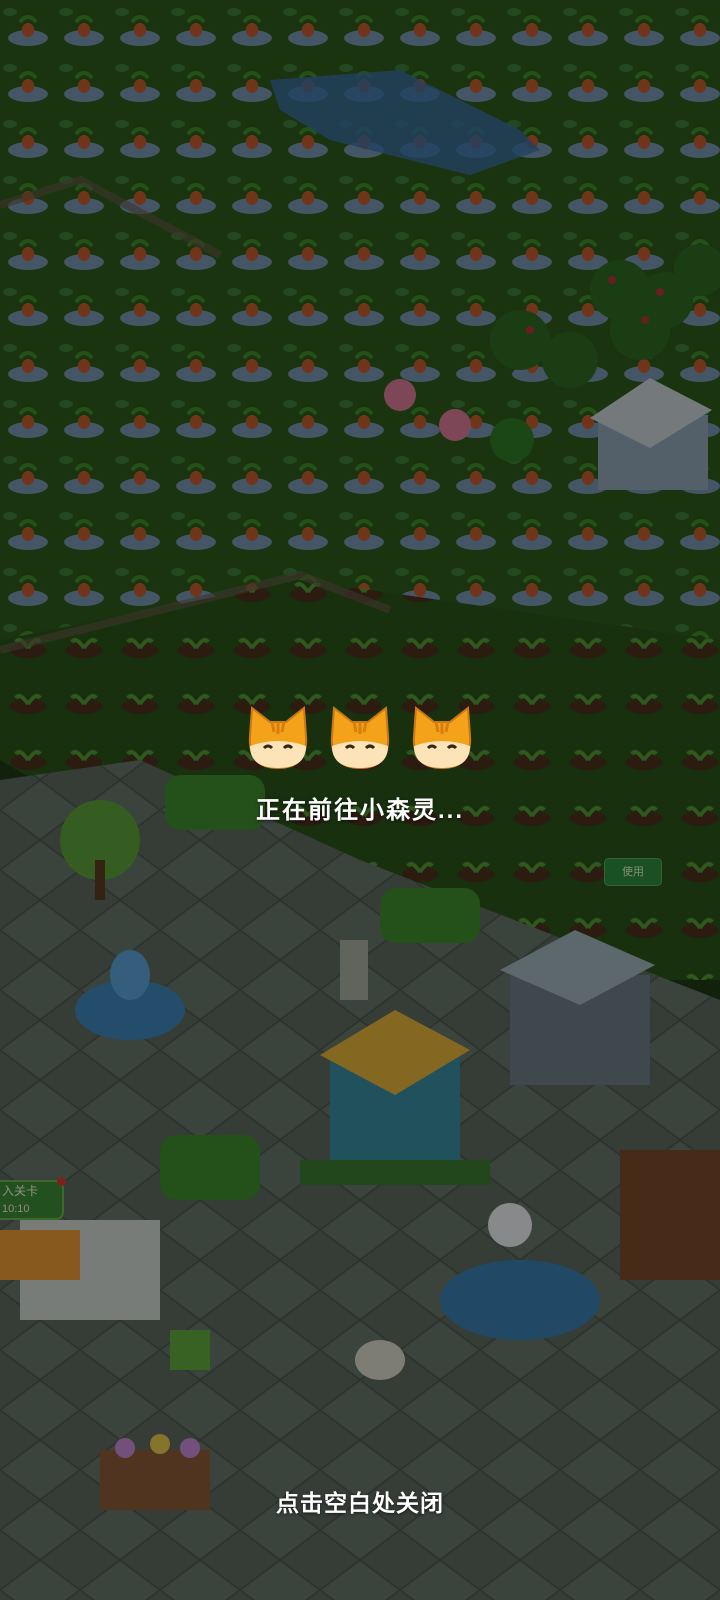 This screenshot has width=720, height=1600. I want to click on tap-to-close-hint: 点击空白处关闭, so click(360, 1501).